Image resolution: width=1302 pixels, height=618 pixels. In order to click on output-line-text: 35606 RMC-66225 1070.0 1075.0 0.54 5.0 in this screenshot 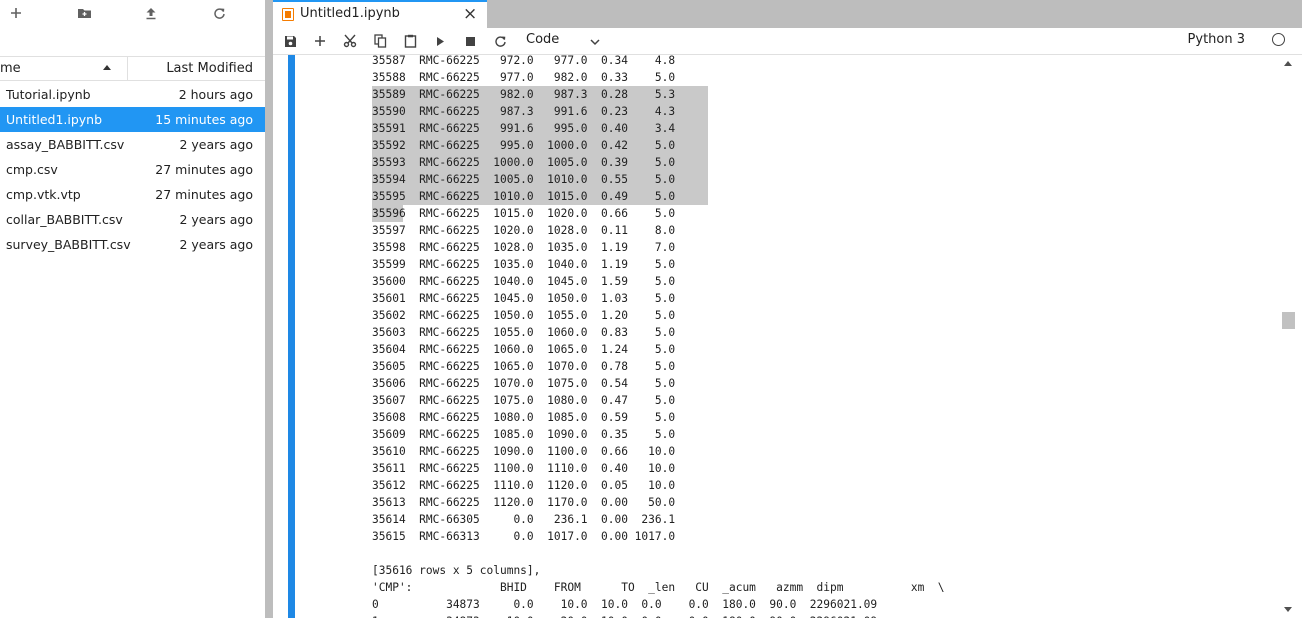, I will do `click(524, 383)`.